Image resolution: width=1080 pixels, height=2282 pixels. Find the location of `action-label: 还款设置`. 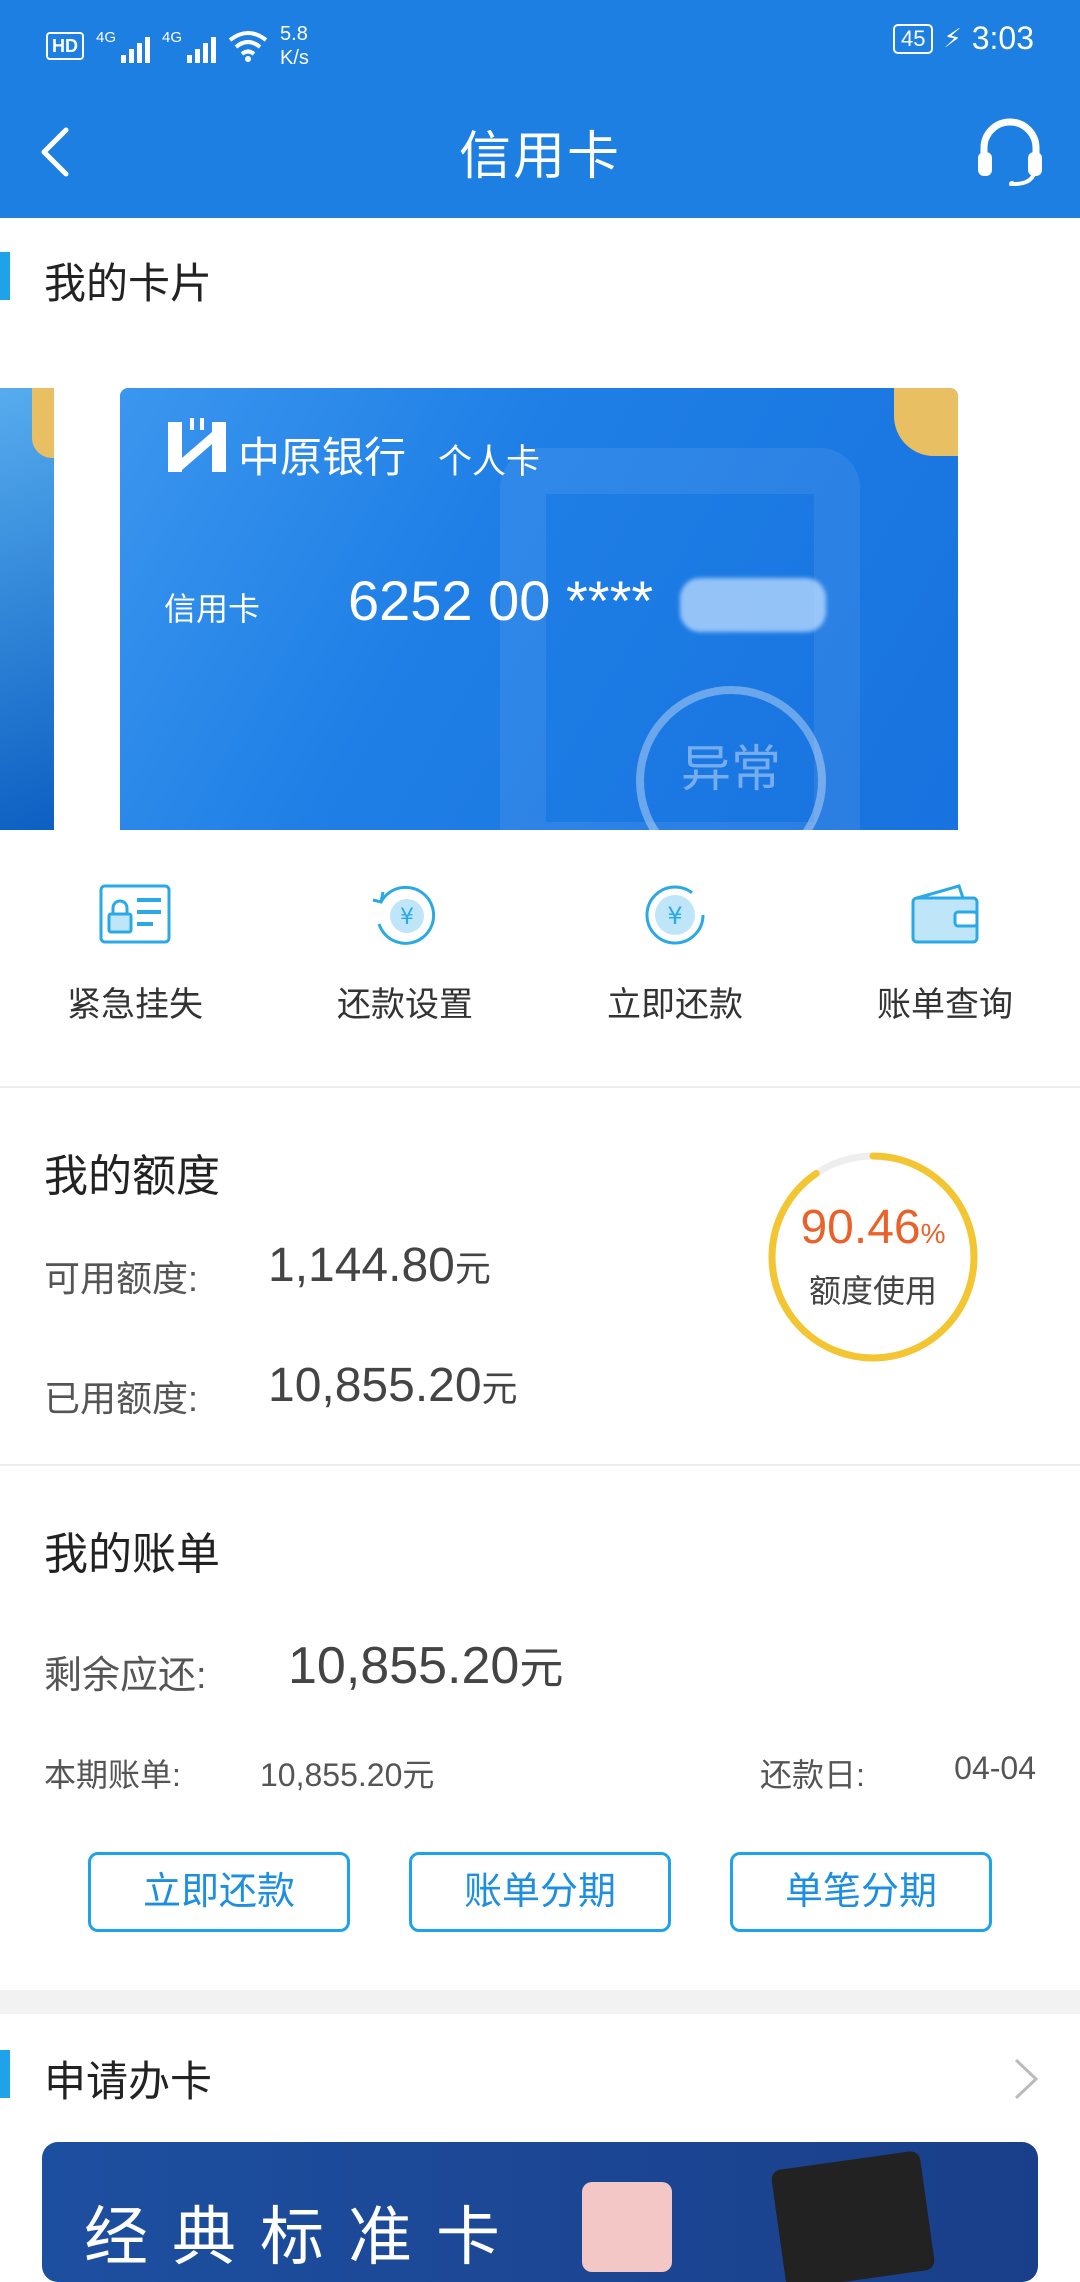

action-label: 还款设置 is located at coordinates (405, 1005).